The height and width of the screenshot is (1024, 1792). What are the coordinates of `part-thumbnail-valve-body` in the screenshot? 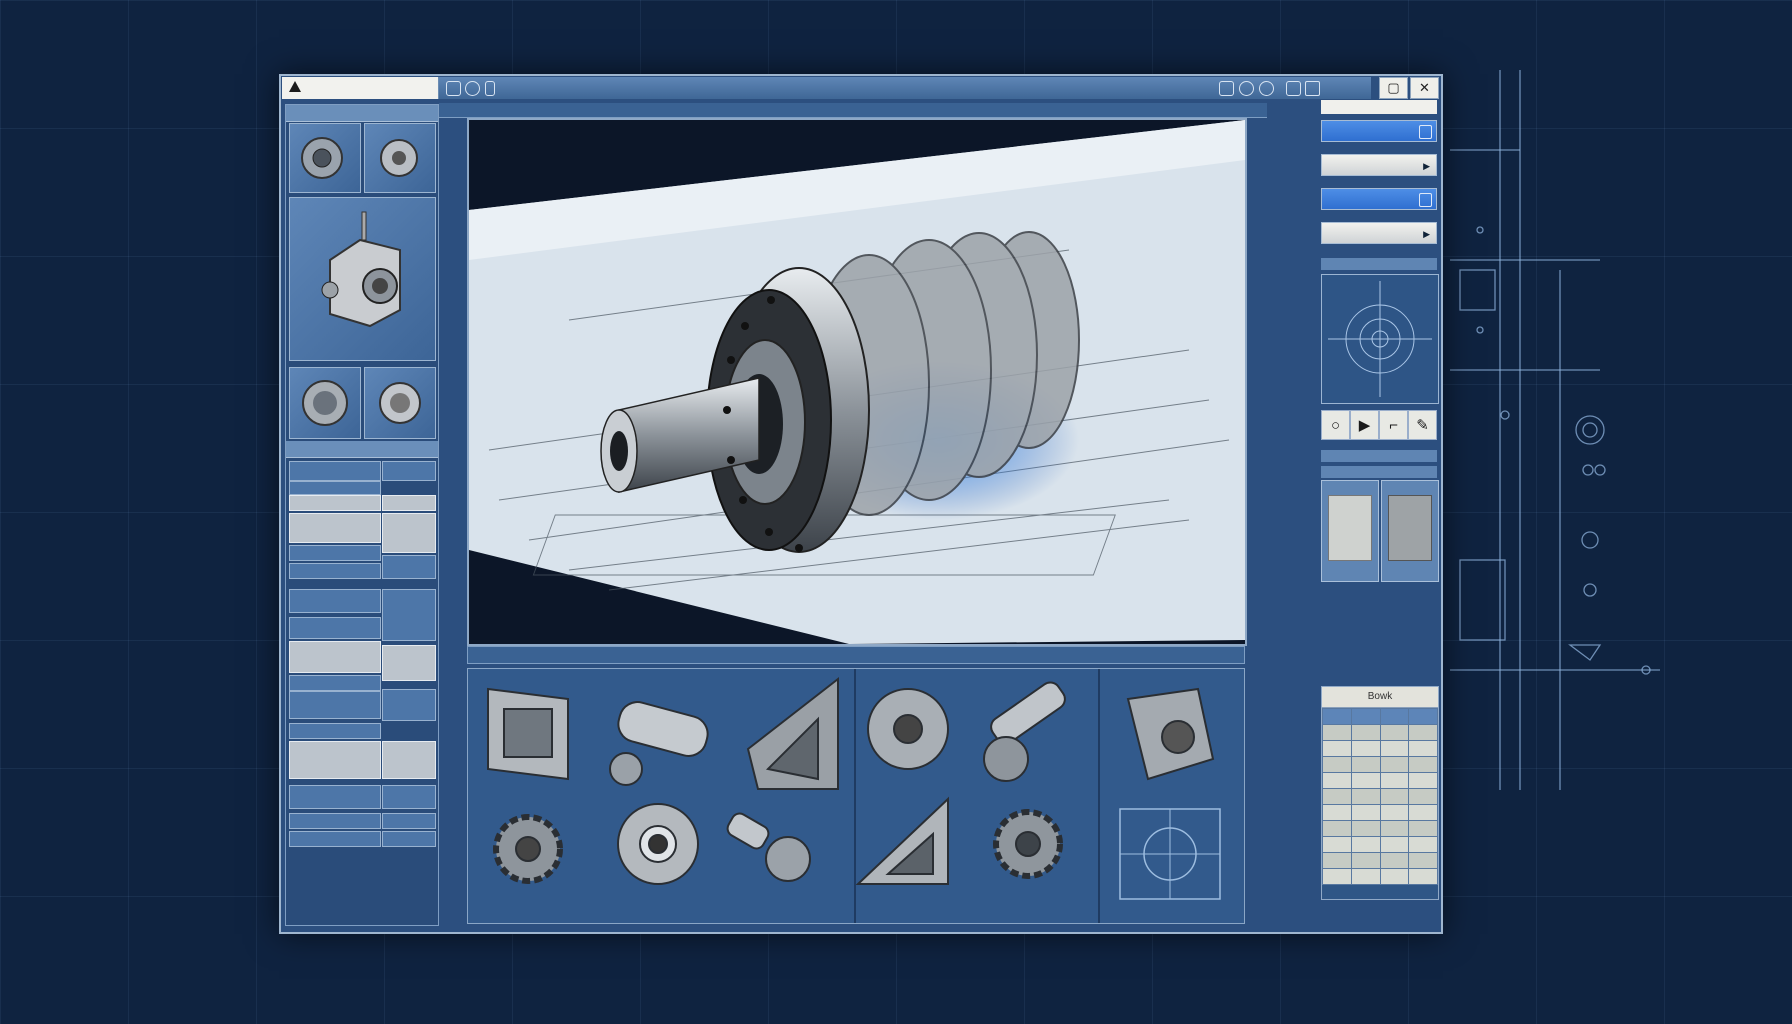 It's located at (362, 279).